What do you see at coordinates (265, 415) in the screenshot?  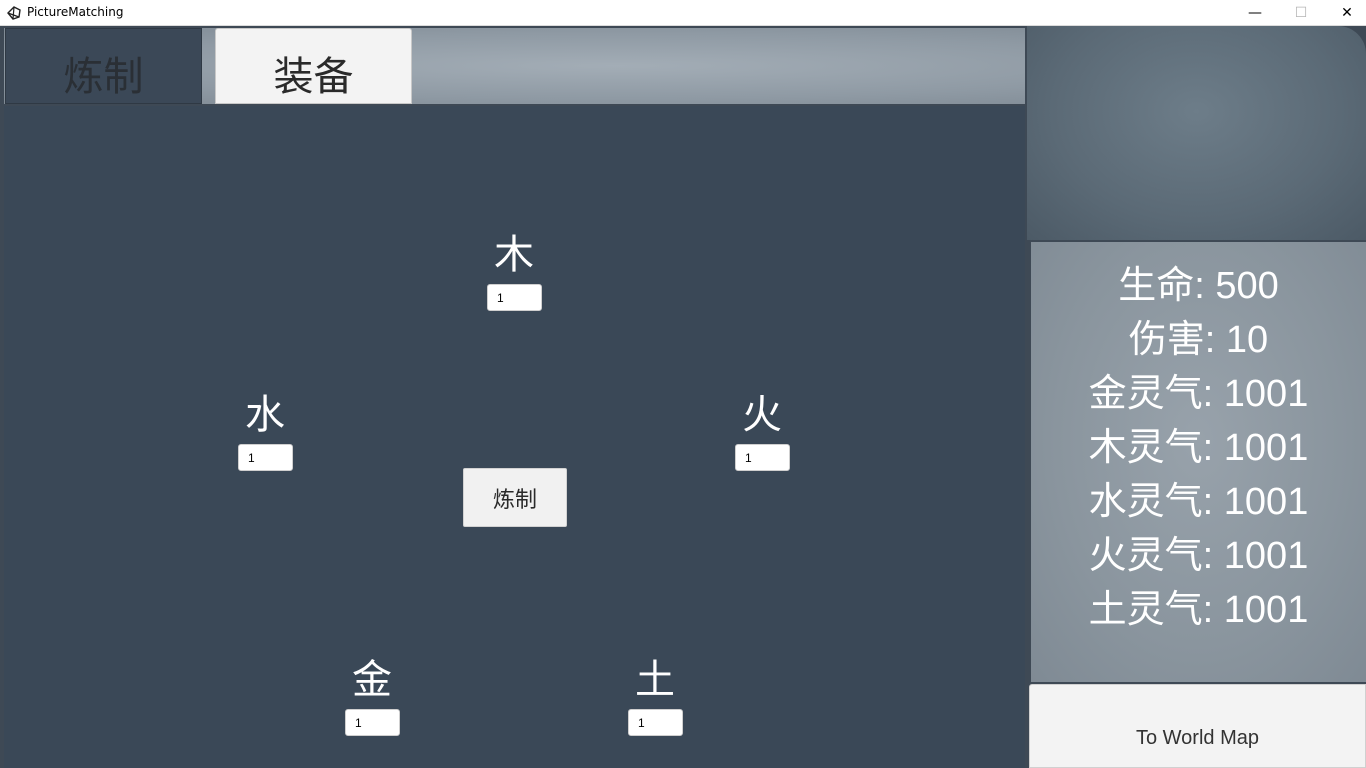 I see `water-label: 水` at bounding box center [265, 415].